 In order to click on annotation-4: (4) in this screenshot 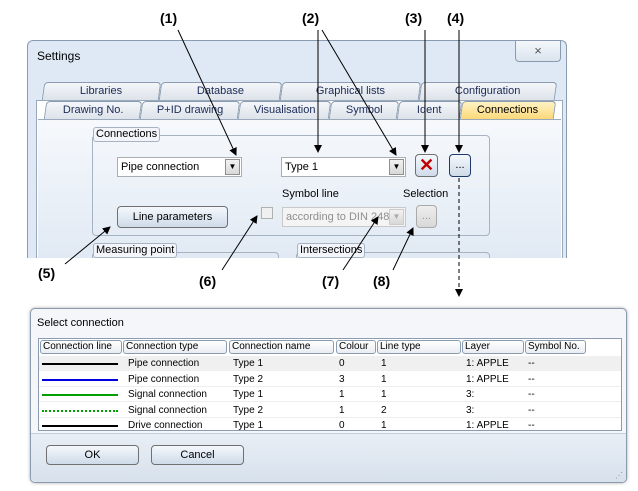, I will do `click(456, 18)`.